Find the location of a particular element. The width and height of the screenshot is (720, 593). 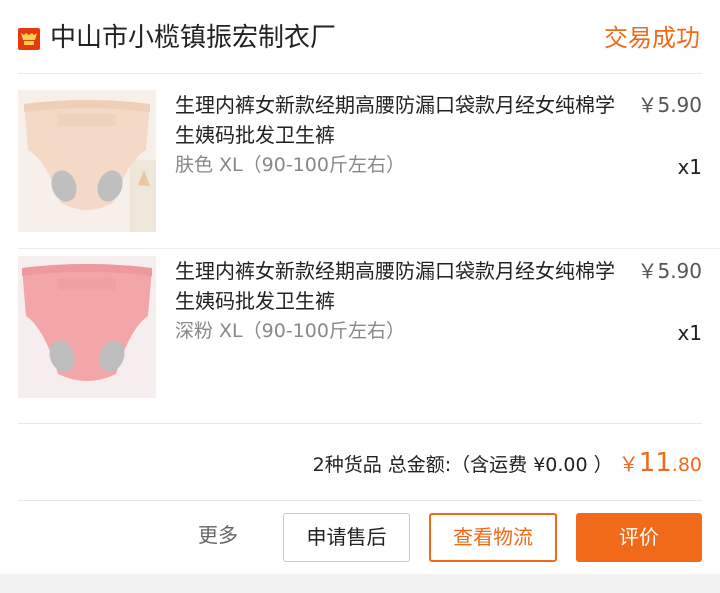

total-label: 2种货品 总金额:（含运费 ¥0.00 ） is located at coordinates (462, 465).